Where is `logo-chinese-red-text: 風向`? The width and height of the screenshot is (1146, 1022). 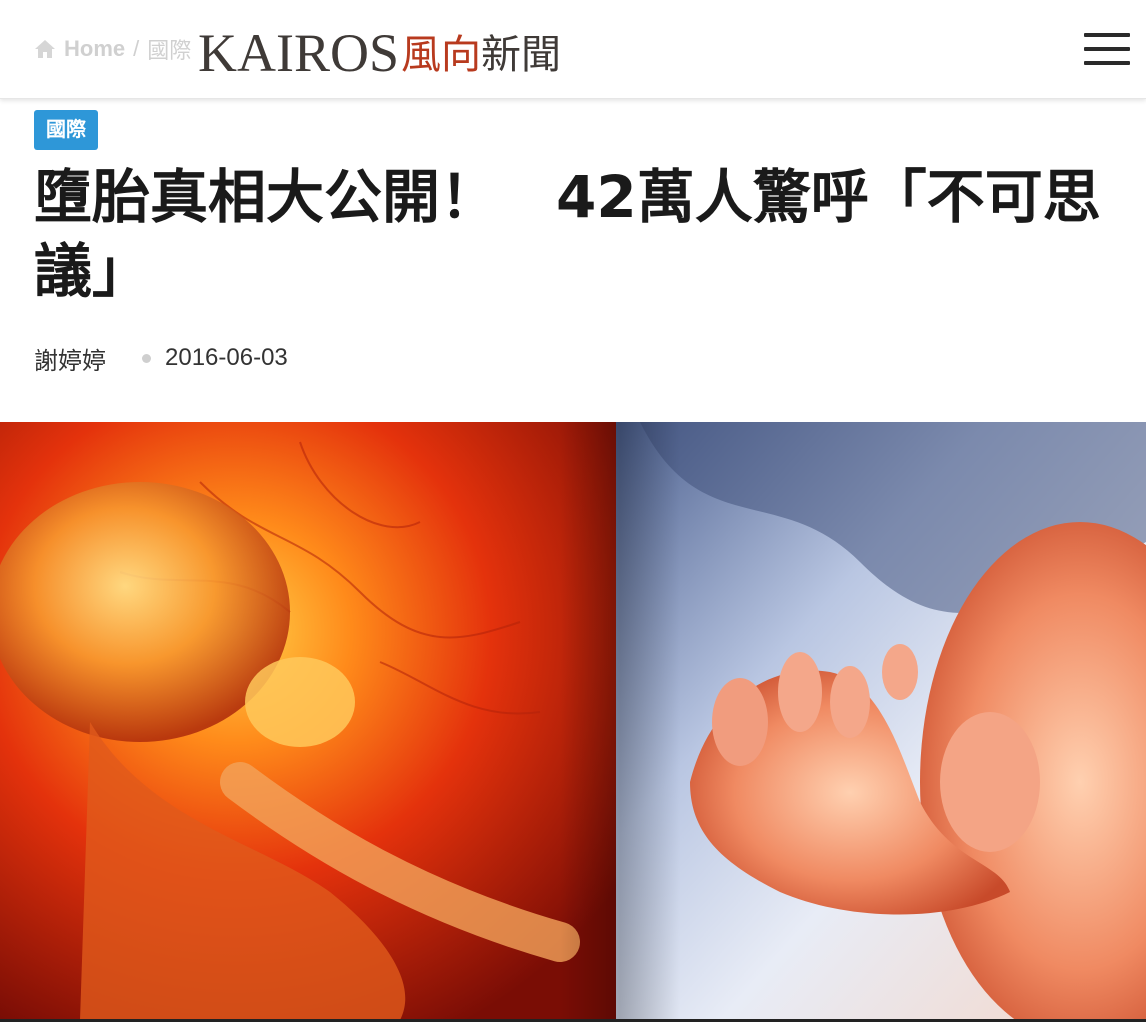
logo-chinese-red-text: 風向 is located at coordinates (441, 55).